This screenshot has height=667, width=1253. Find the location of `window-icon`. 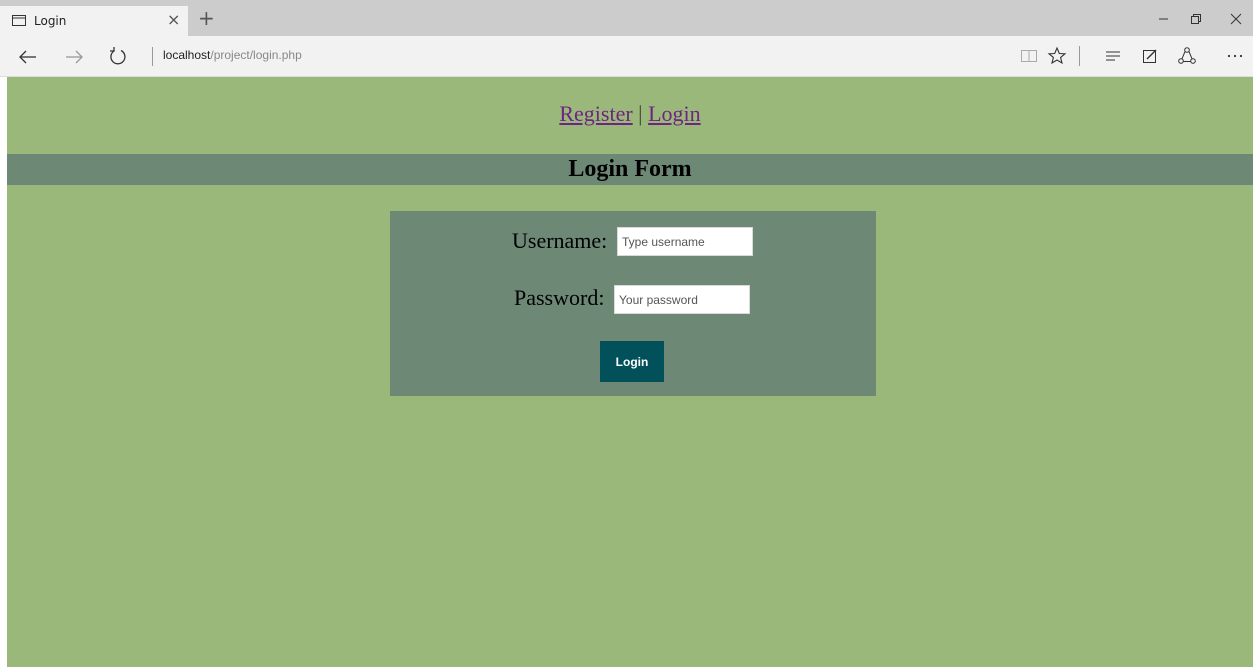

window-icon is located at coordinates (19, 20).